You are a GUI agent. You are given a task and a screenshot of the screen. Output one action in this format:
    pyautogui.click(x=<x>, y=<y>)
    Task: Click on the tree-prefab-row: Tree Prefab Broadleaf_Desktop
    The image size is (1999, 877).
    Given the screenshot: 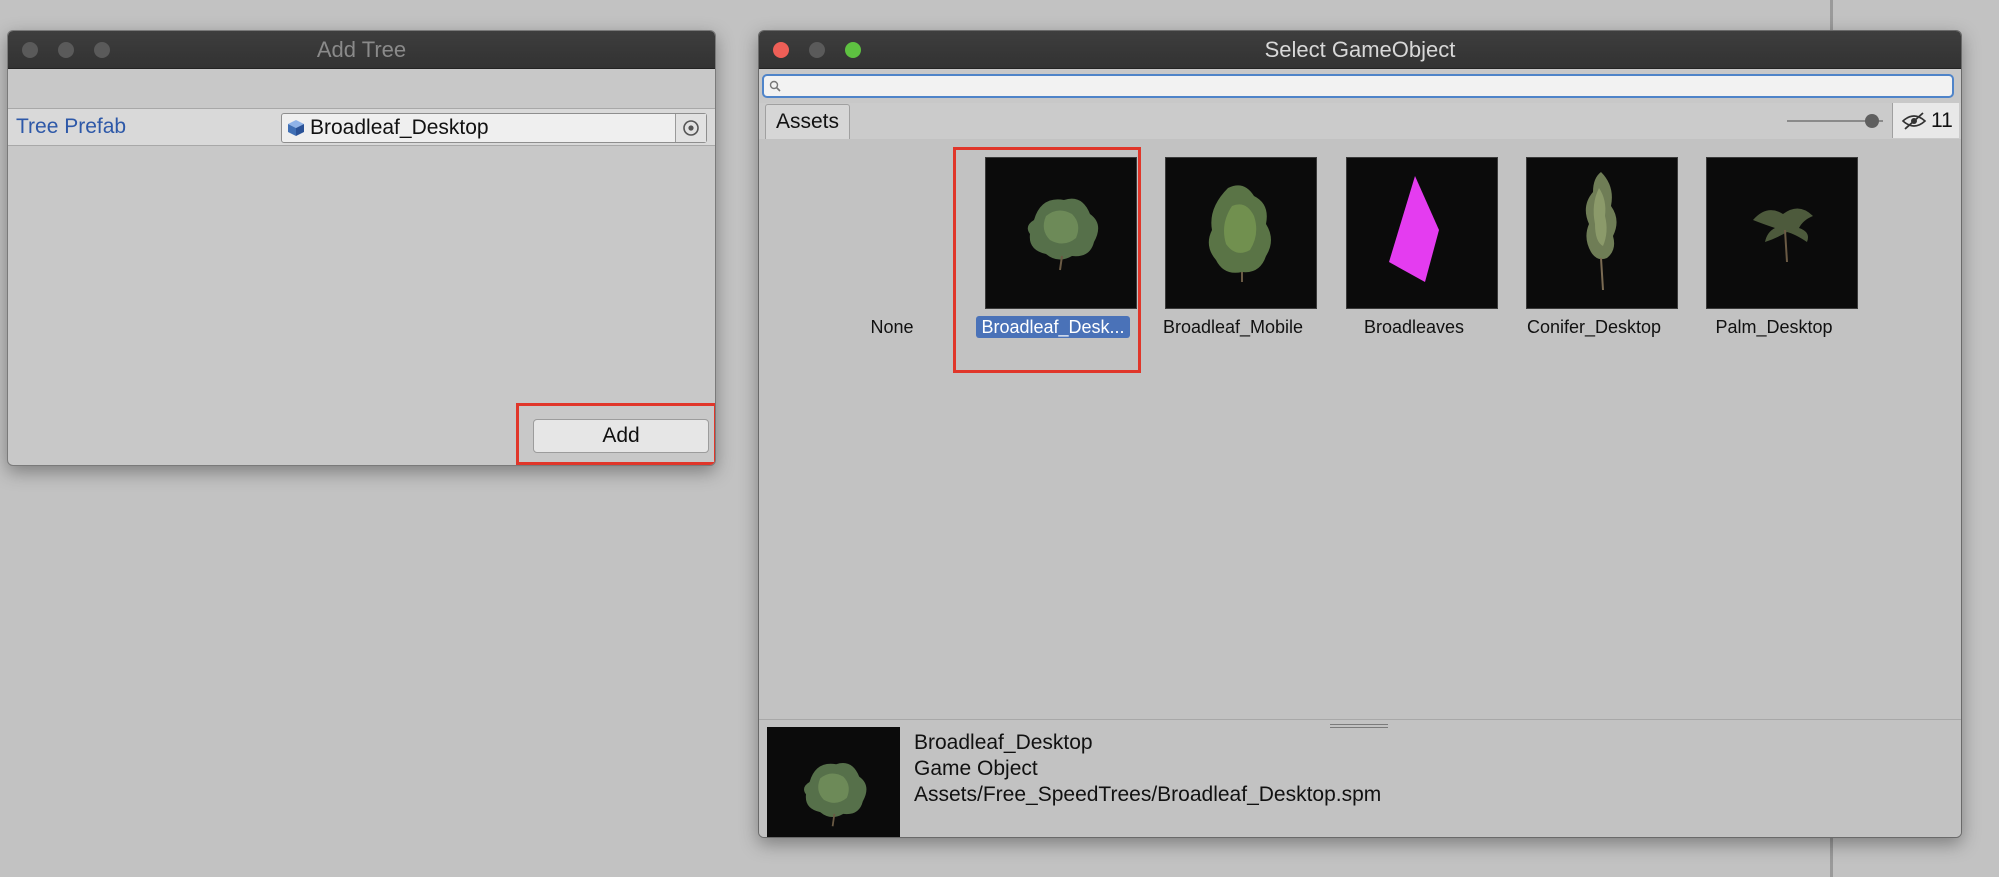 What is the action you would take?
    pyautogui.click(x=361, y=127)
    